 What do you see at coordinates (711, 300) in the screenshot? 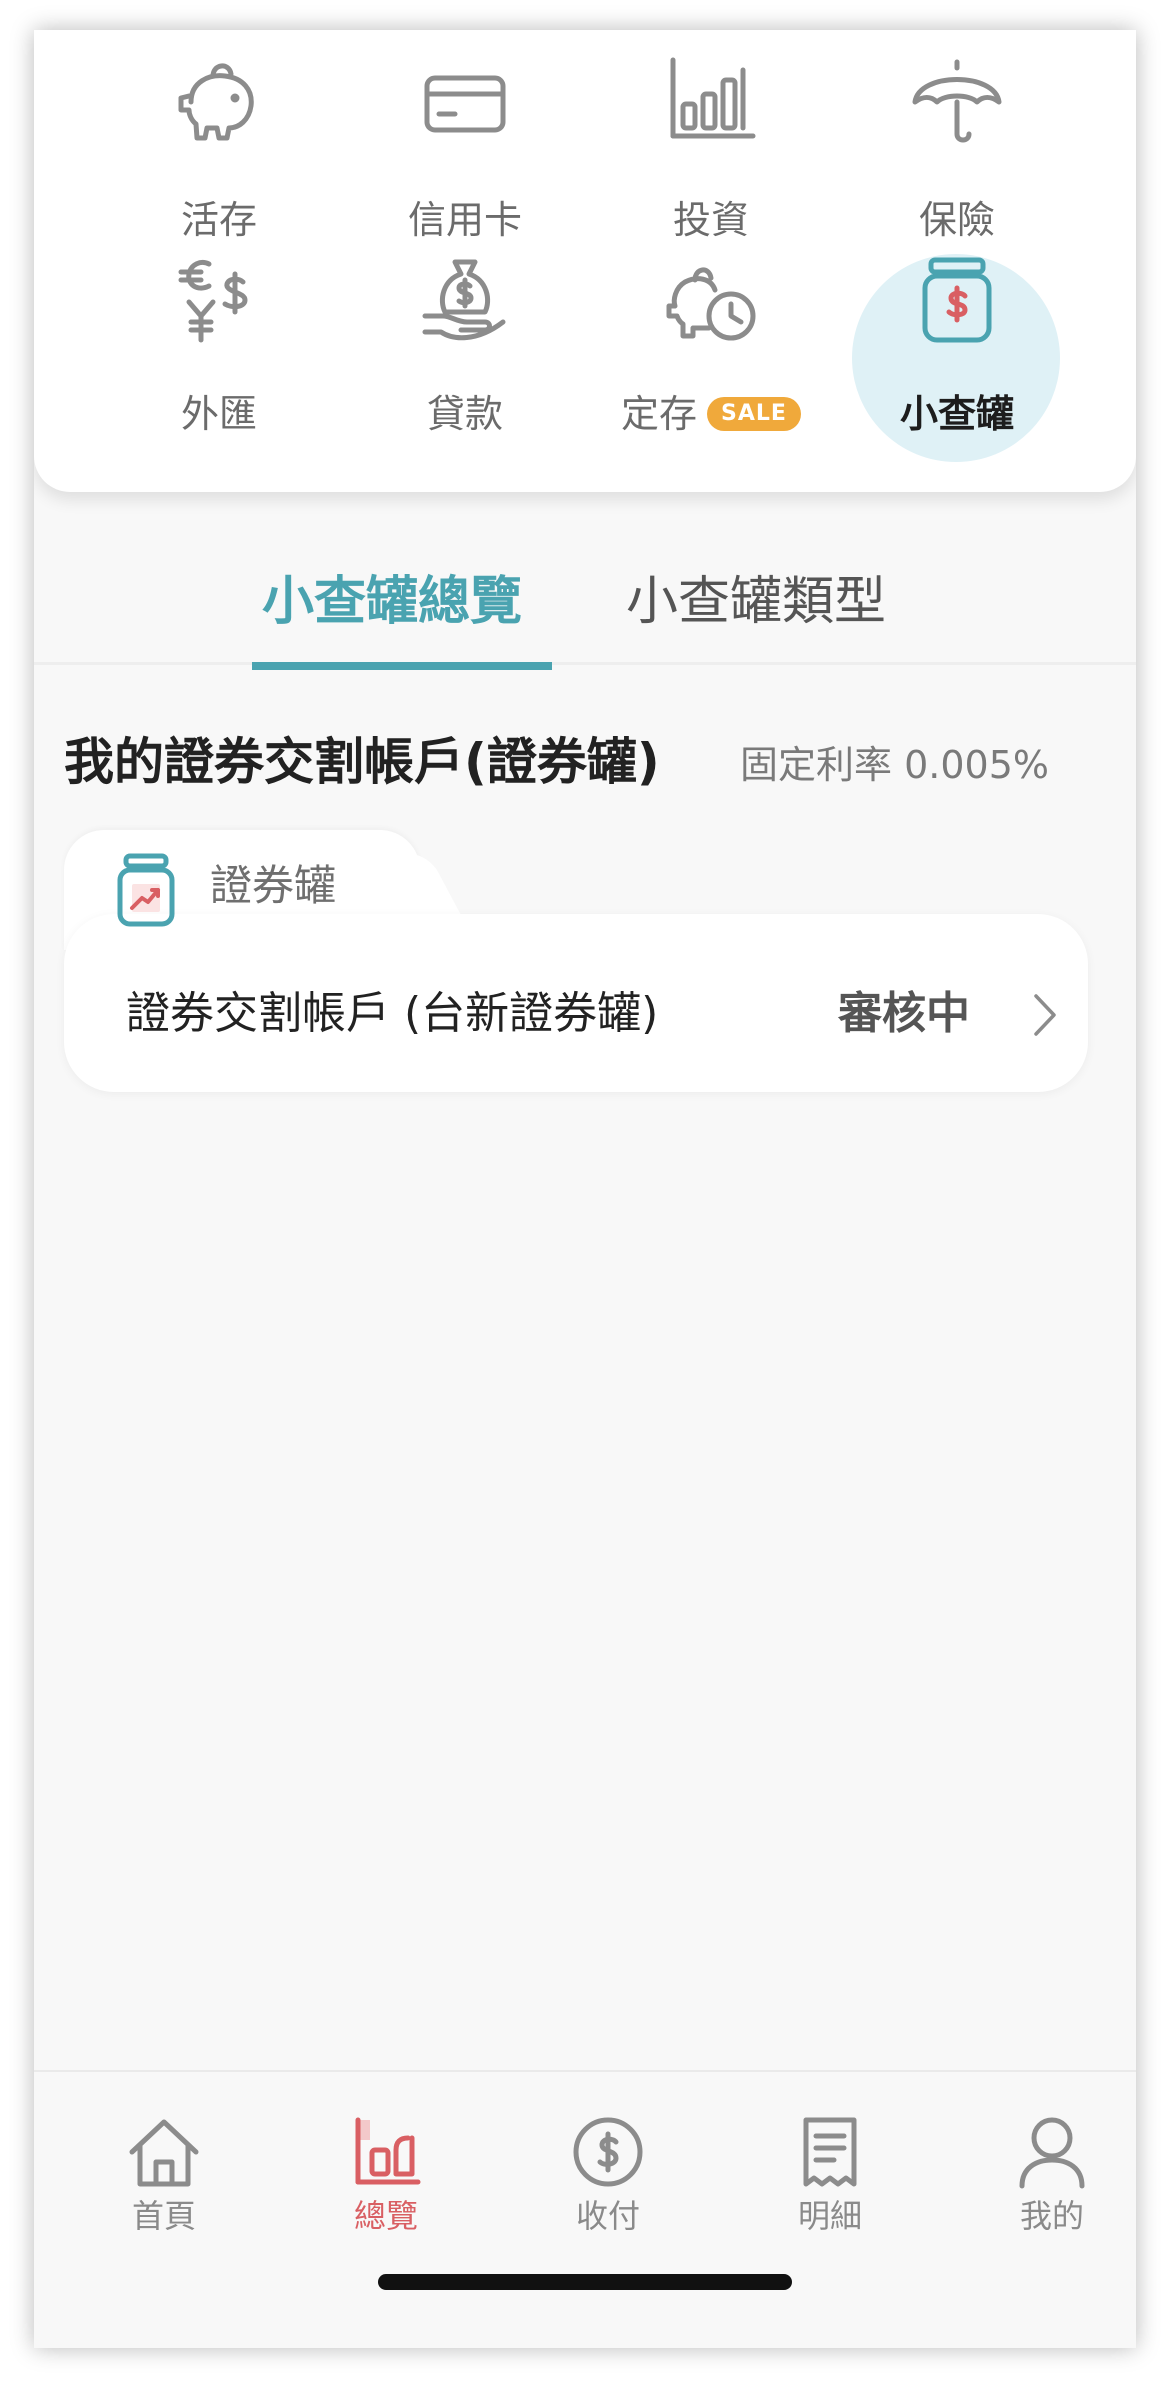
I see `piggy-clock-icon` at bounding box center [711, 300].